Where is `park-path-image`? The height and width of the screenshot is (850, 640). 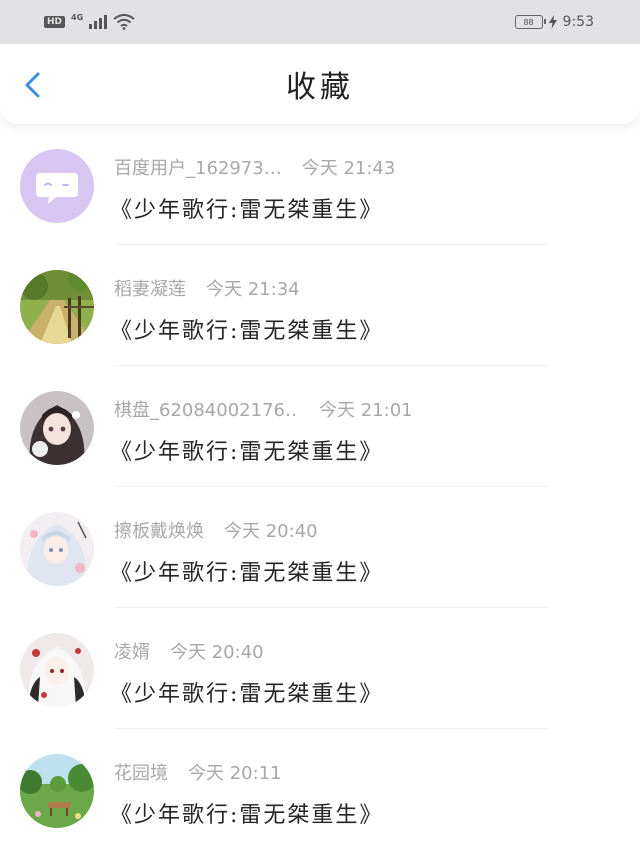
park-path-image is located at coordinates (57, 307).